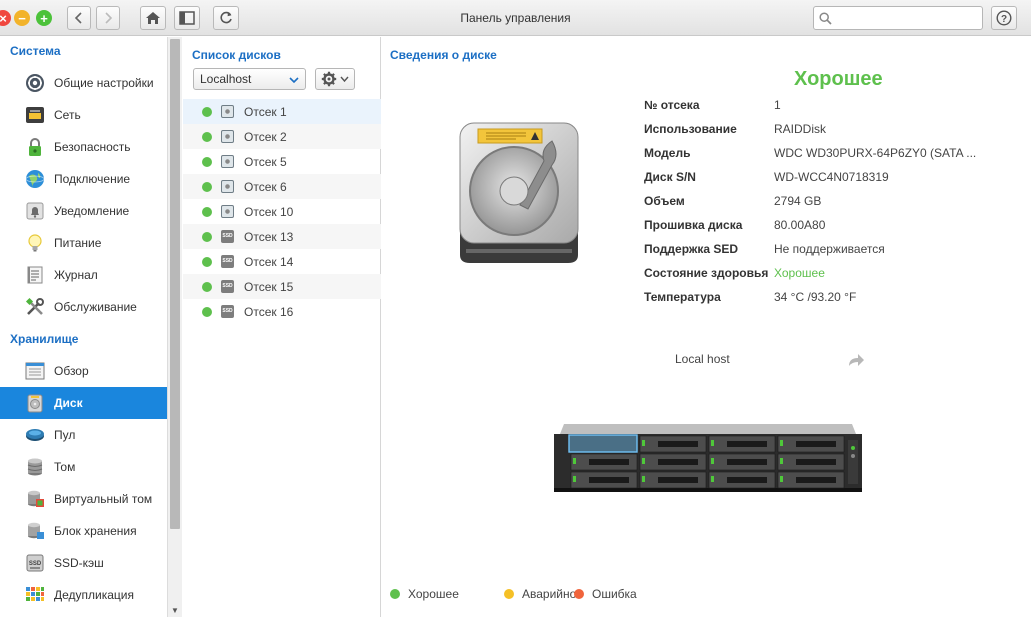 Image resolution: width=1031 pixels, height=617 pixels. Describe the element at coordinates (664, 201) in the screenshot. I see `detail-key: Объем` at that location.